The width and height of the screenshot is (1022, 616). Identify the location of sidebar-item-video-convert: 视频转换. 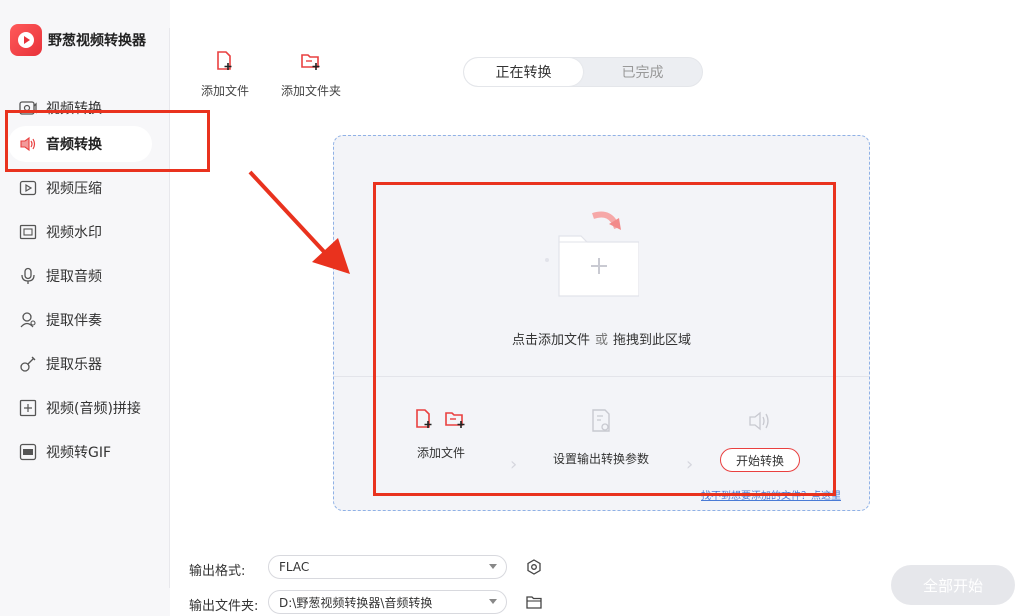
(80, 108).